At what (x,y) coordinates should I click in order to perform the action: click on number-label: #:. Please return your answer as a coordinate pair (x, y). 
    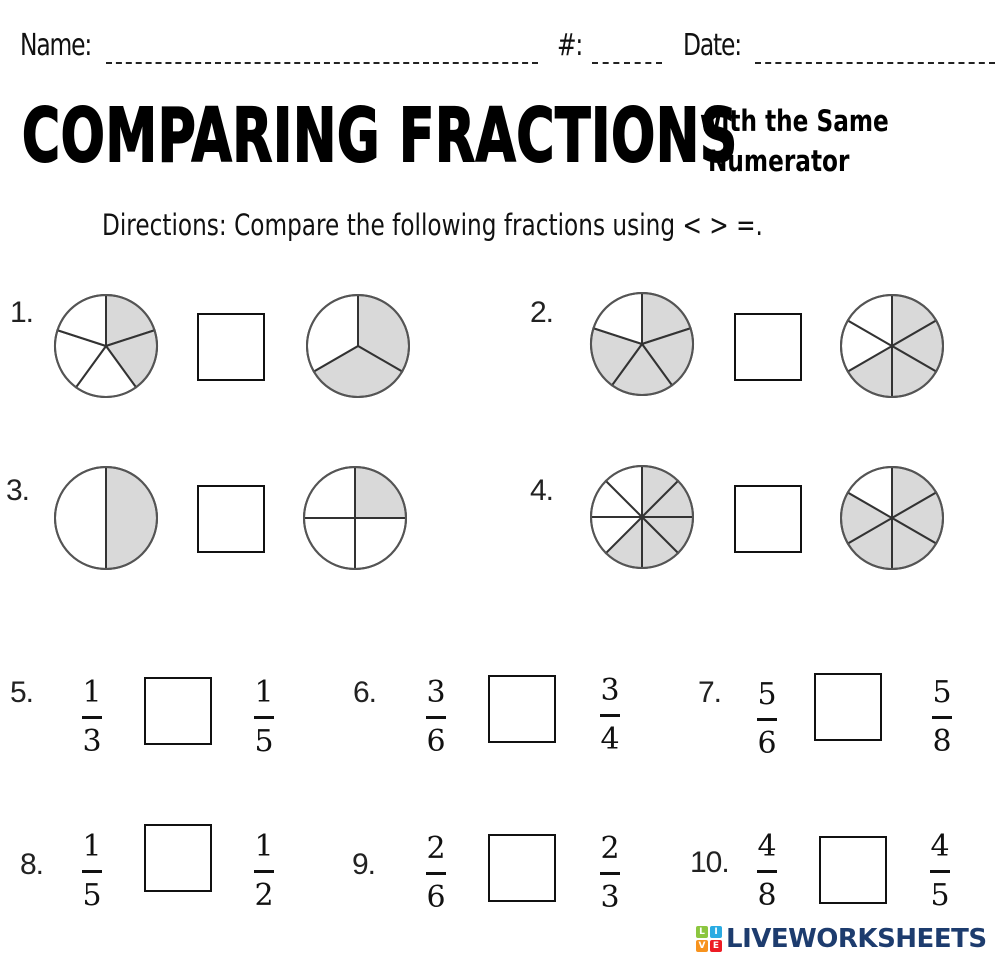
    Looking at the image, I should click on (570, 45).